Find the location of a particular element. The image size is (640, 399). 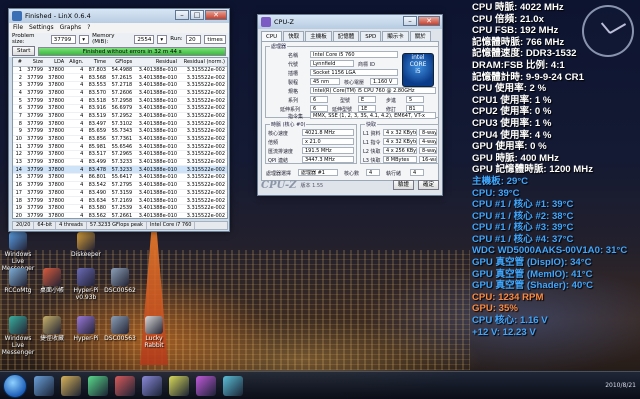

tab-about: 關於 is located at coordinates (420, 36).